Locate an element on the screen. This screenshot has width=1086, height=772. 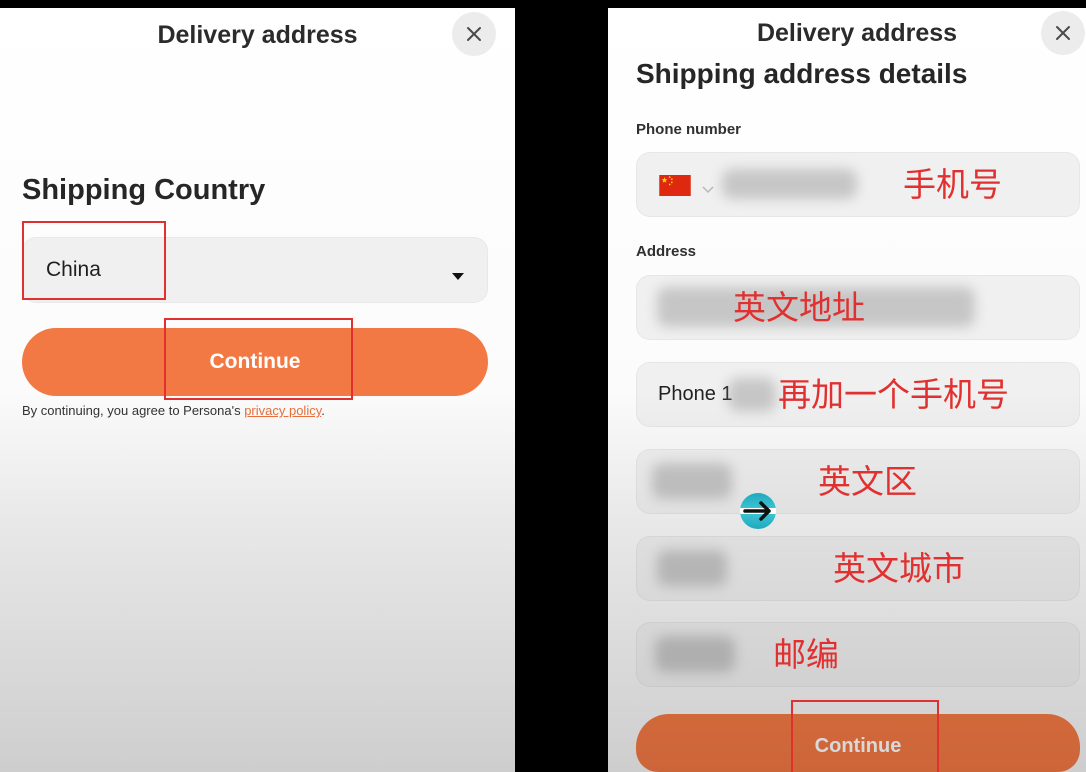
district-field: 英文区 is located at coordinates (858, 481).